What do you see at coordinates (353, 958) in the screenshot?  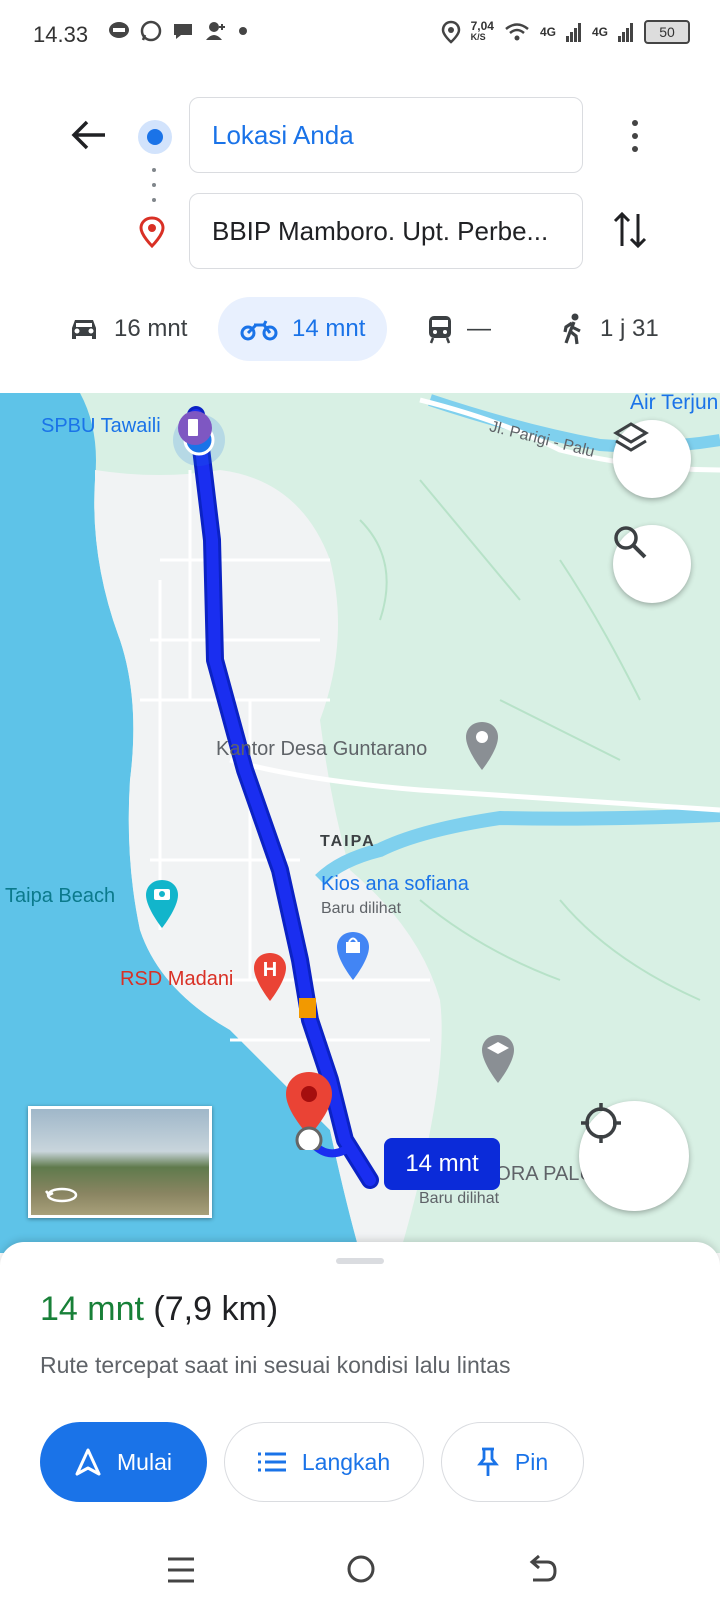 I see `shopping-pin-icon` at bounding box center [353, 958].